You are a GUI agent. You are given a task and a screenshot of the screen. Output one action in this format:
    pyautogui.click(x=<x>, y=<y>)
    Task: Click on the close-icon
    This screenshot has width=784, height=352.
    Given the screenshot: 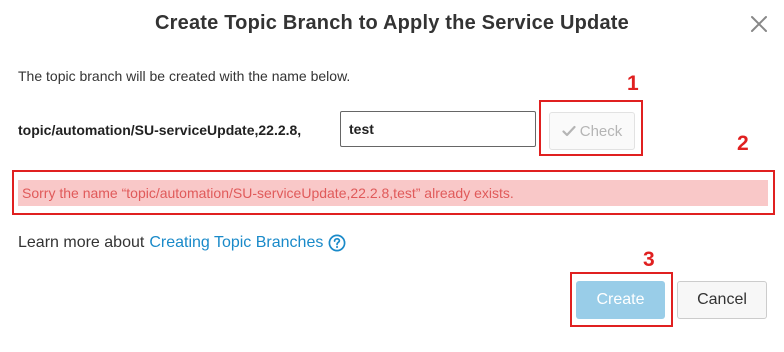 What is the action you would take?
    pyautogui.click(x=759, y=24)
    